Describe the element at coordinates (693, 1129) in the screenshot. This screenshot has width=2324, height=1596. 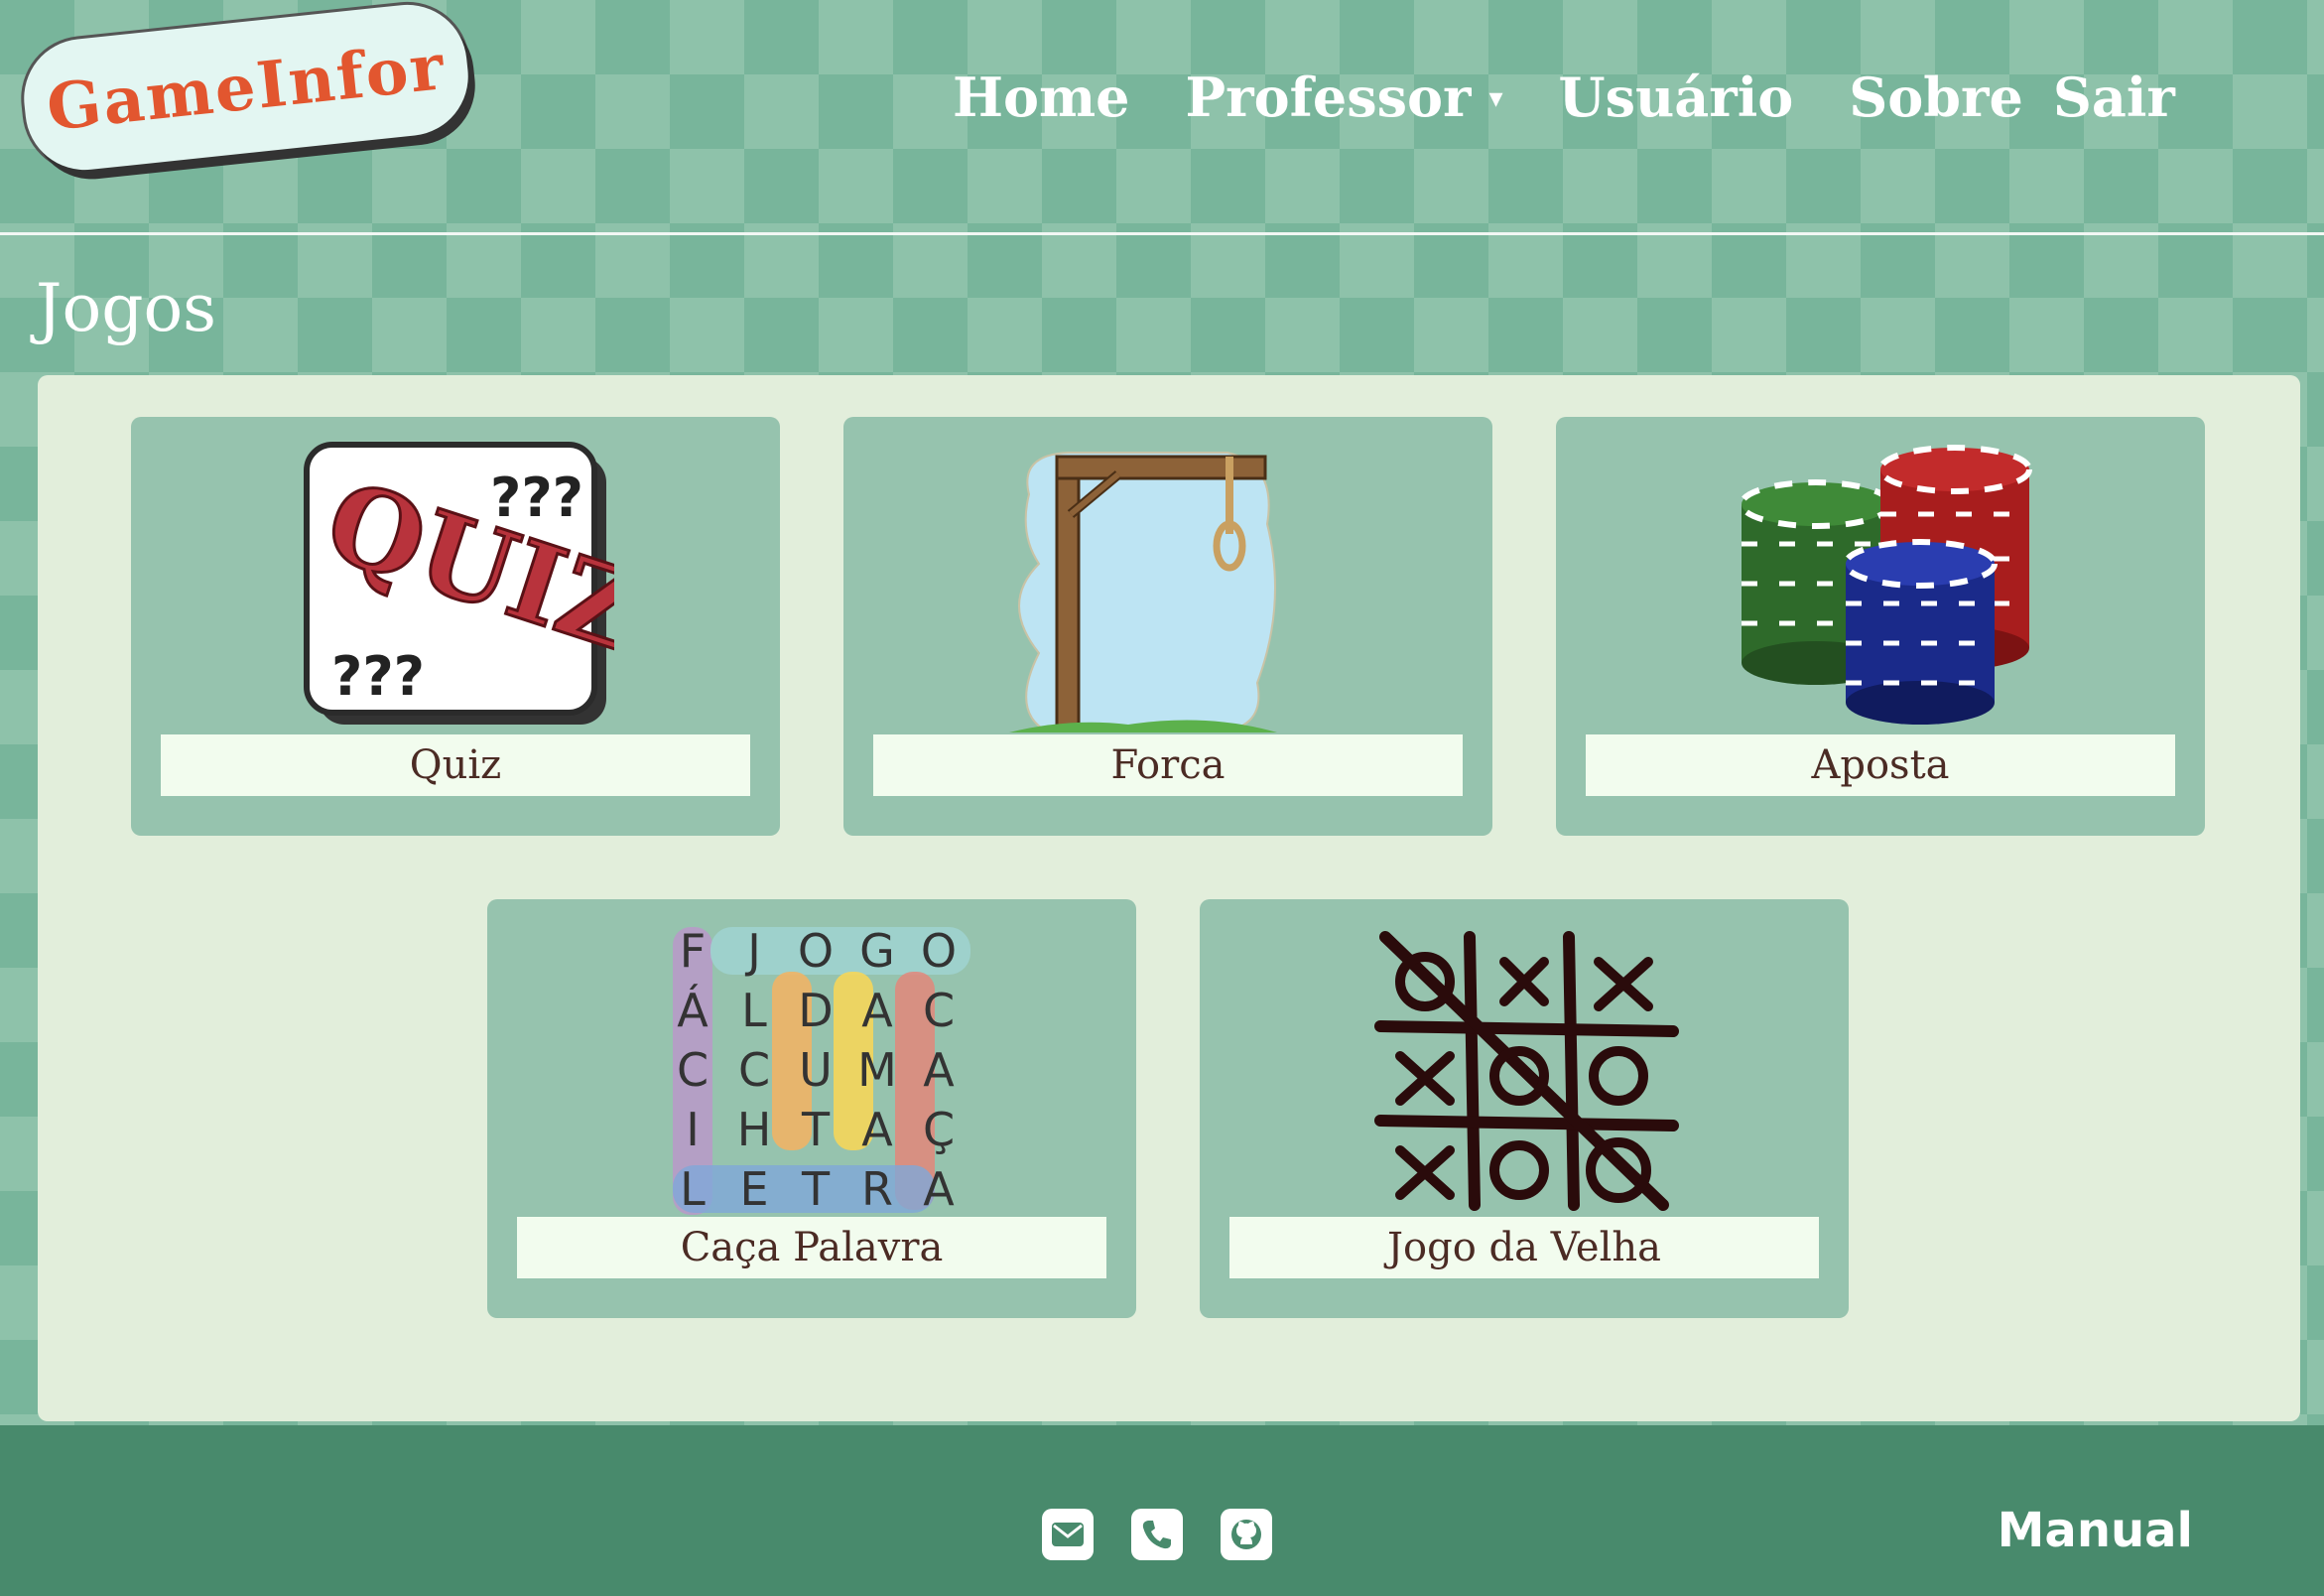
I see `word-search-letter: I` at that location.